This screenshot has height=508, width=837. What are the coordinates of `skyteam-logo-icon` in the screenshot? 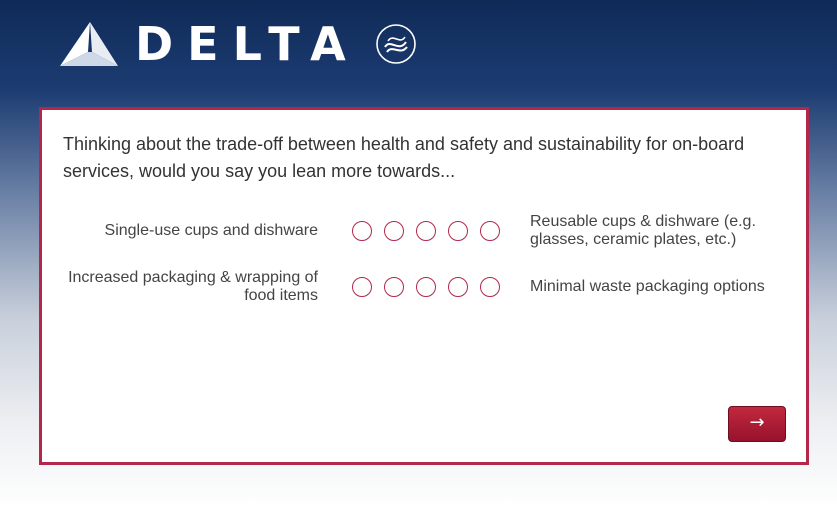 It's located at (396, 44).